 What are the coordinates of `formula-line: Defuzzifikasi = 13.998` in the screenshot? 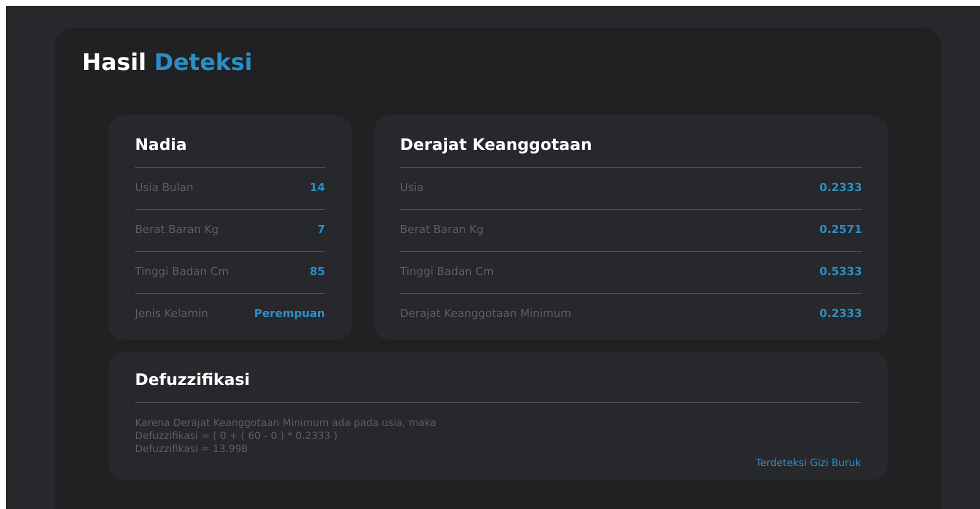 It's located at (192, 449).